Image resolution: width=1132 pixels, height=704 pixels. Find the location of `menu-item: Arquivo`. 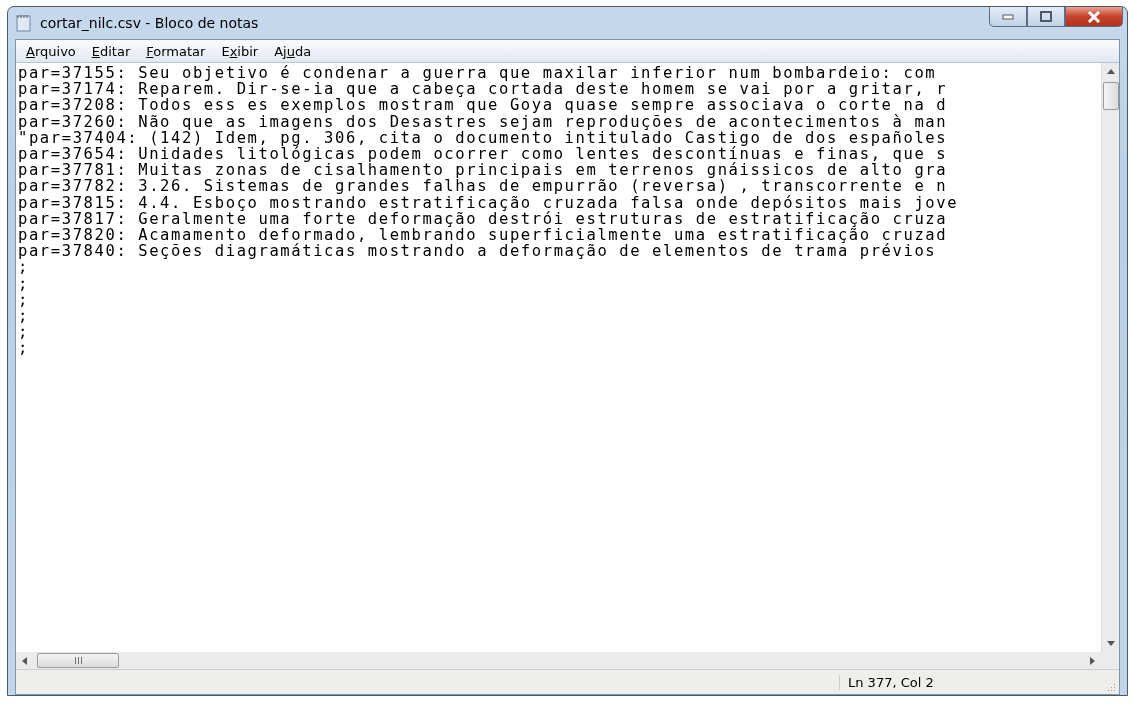

menu-item: Arquivo is located at coordinates (51, 51).